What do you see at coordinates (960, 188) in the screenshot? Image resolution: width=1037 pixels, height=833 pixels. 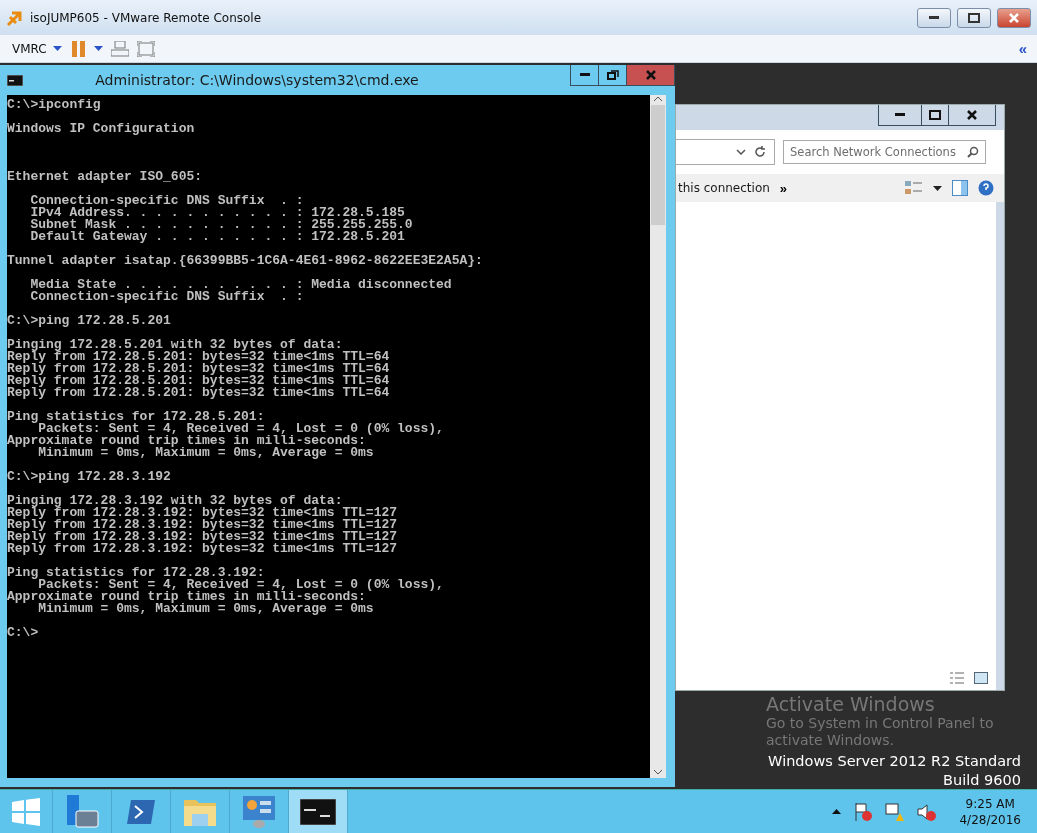 I see `preview-pane-icon` at bounding box center [960, 188].